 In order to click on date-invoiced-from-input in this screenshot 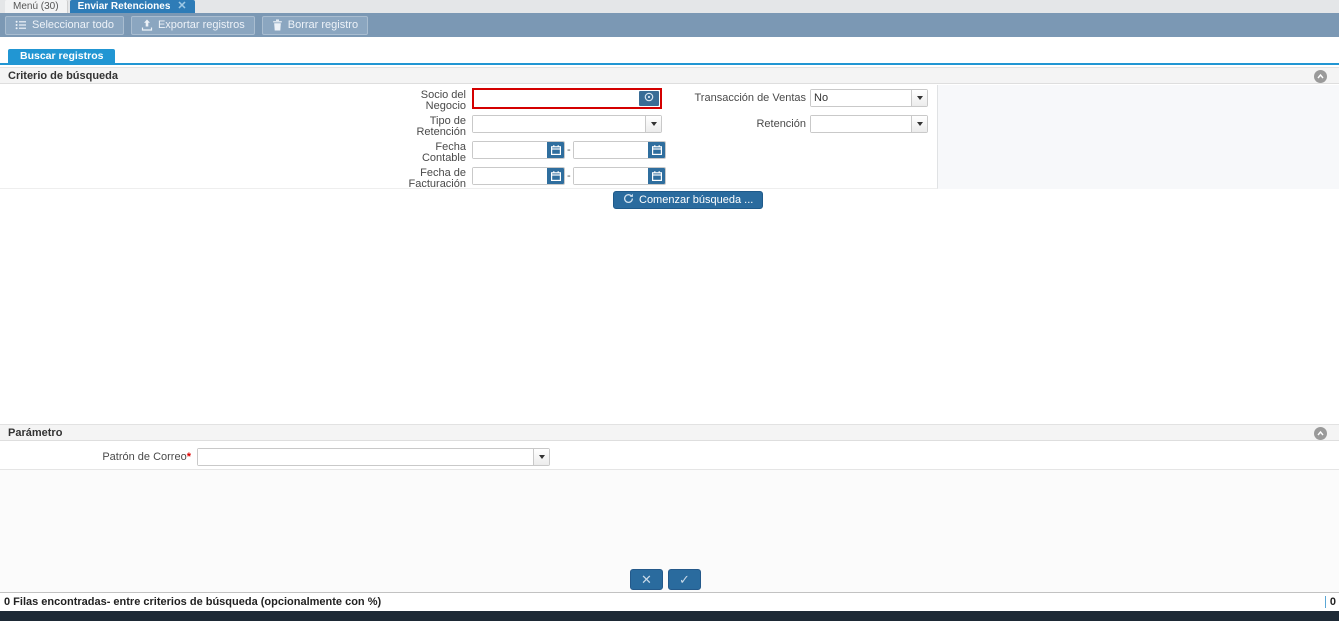, I will do `click(510, 176)`.